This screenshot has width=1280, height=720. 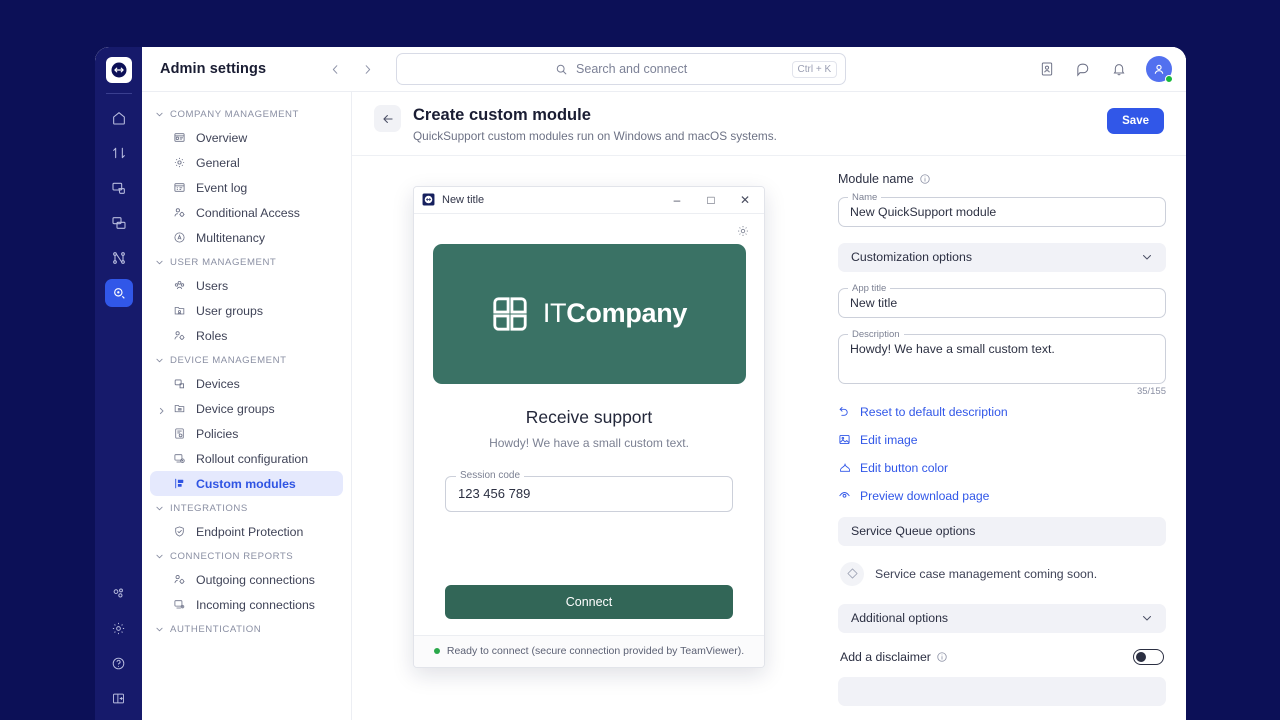 What do you see at coordinates (118, 293) in the screenshot?
I see `rail-item-admin-settings` at bounding box center [118, 293].